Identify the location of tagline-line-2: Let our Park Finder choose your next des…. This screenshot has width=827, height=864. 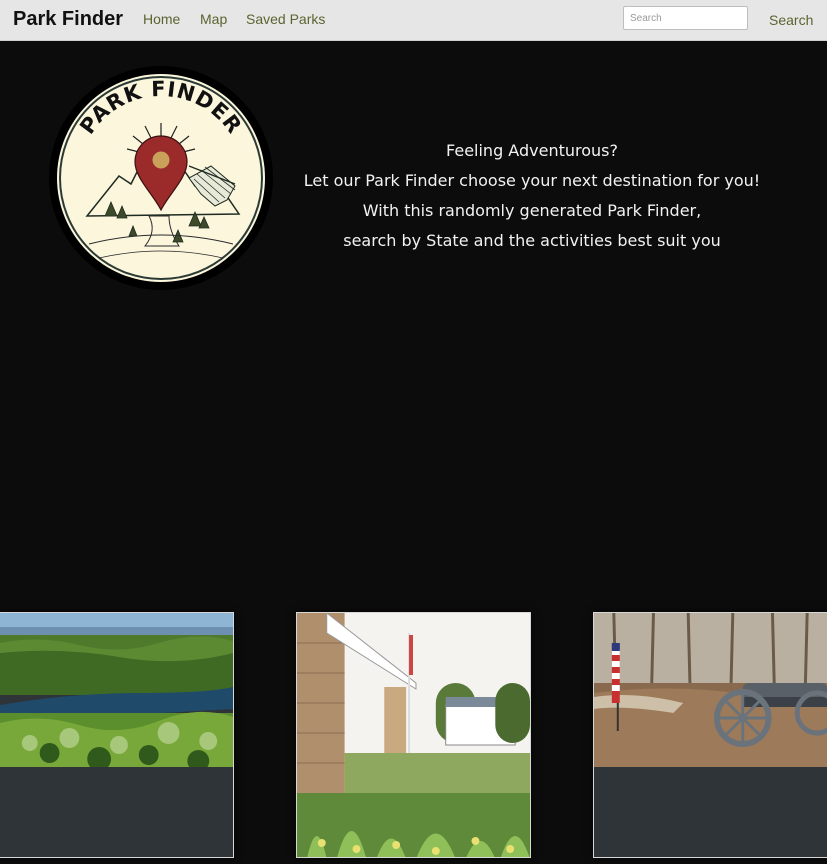
(532, 180).